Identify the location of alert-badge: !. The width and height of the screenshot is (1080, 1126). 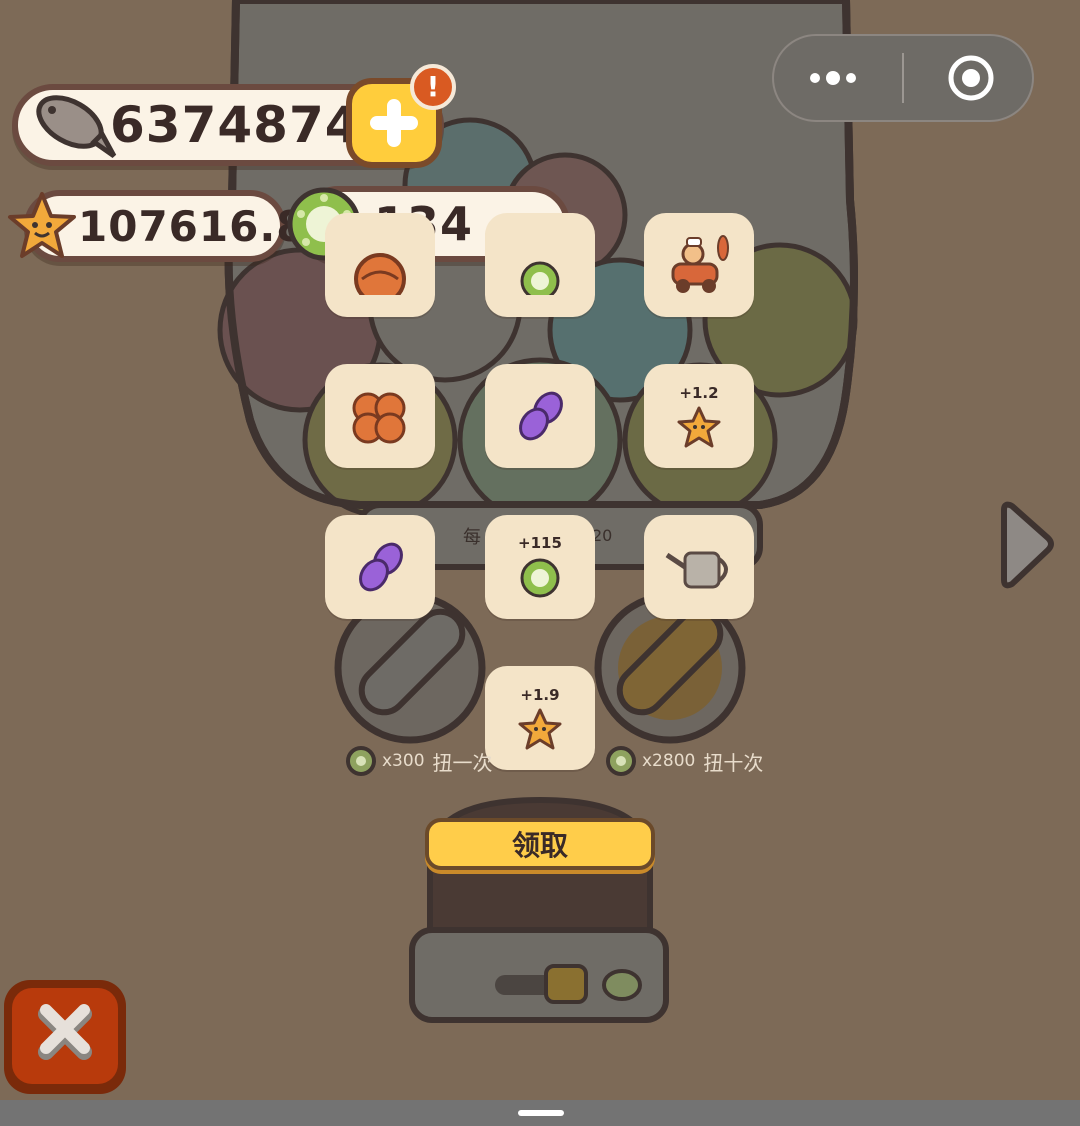
(433, 87).